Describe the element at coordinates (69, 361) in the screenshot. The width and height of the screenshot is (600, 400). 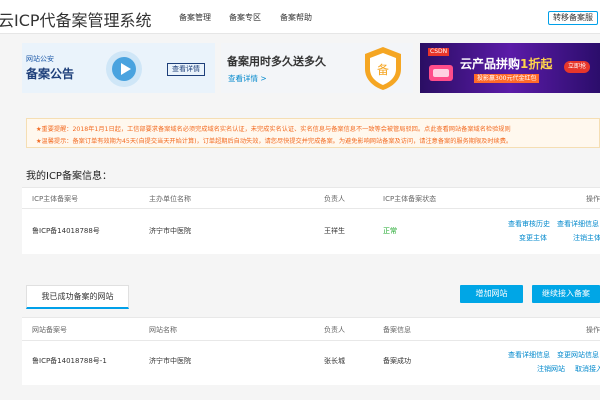
I see `site-number: 鲁ICP备14018788号-1` at that location.